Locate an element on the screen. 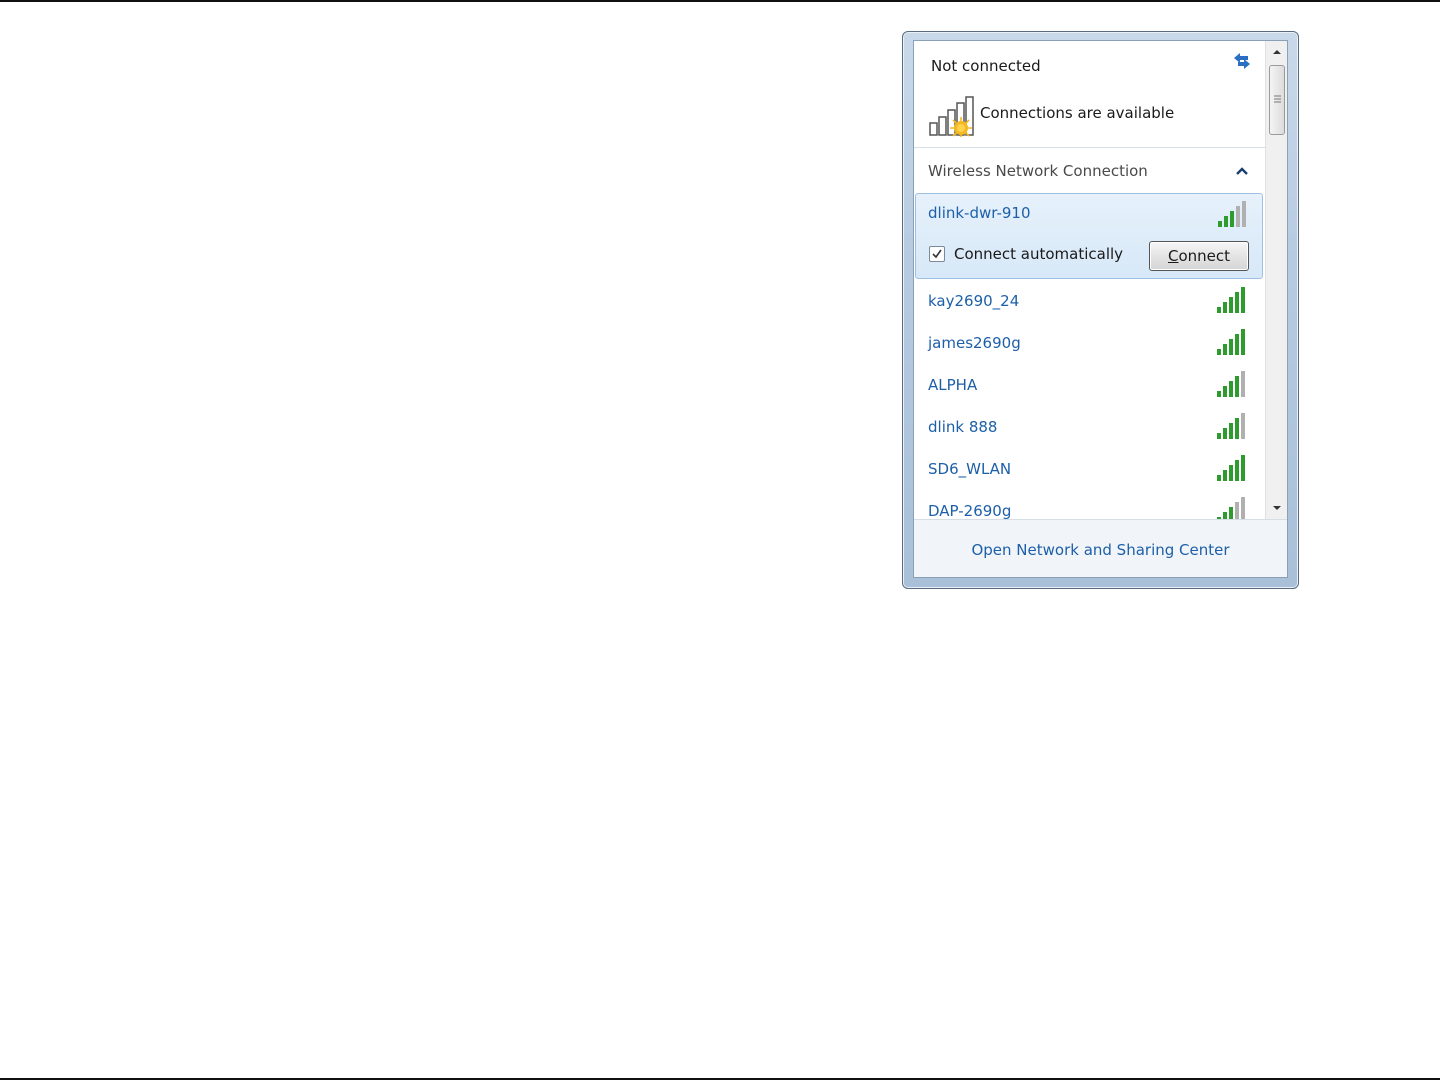  open-network-sharing-center-link: Open Network and Sharing Center is located at coordinates (1100, 550).